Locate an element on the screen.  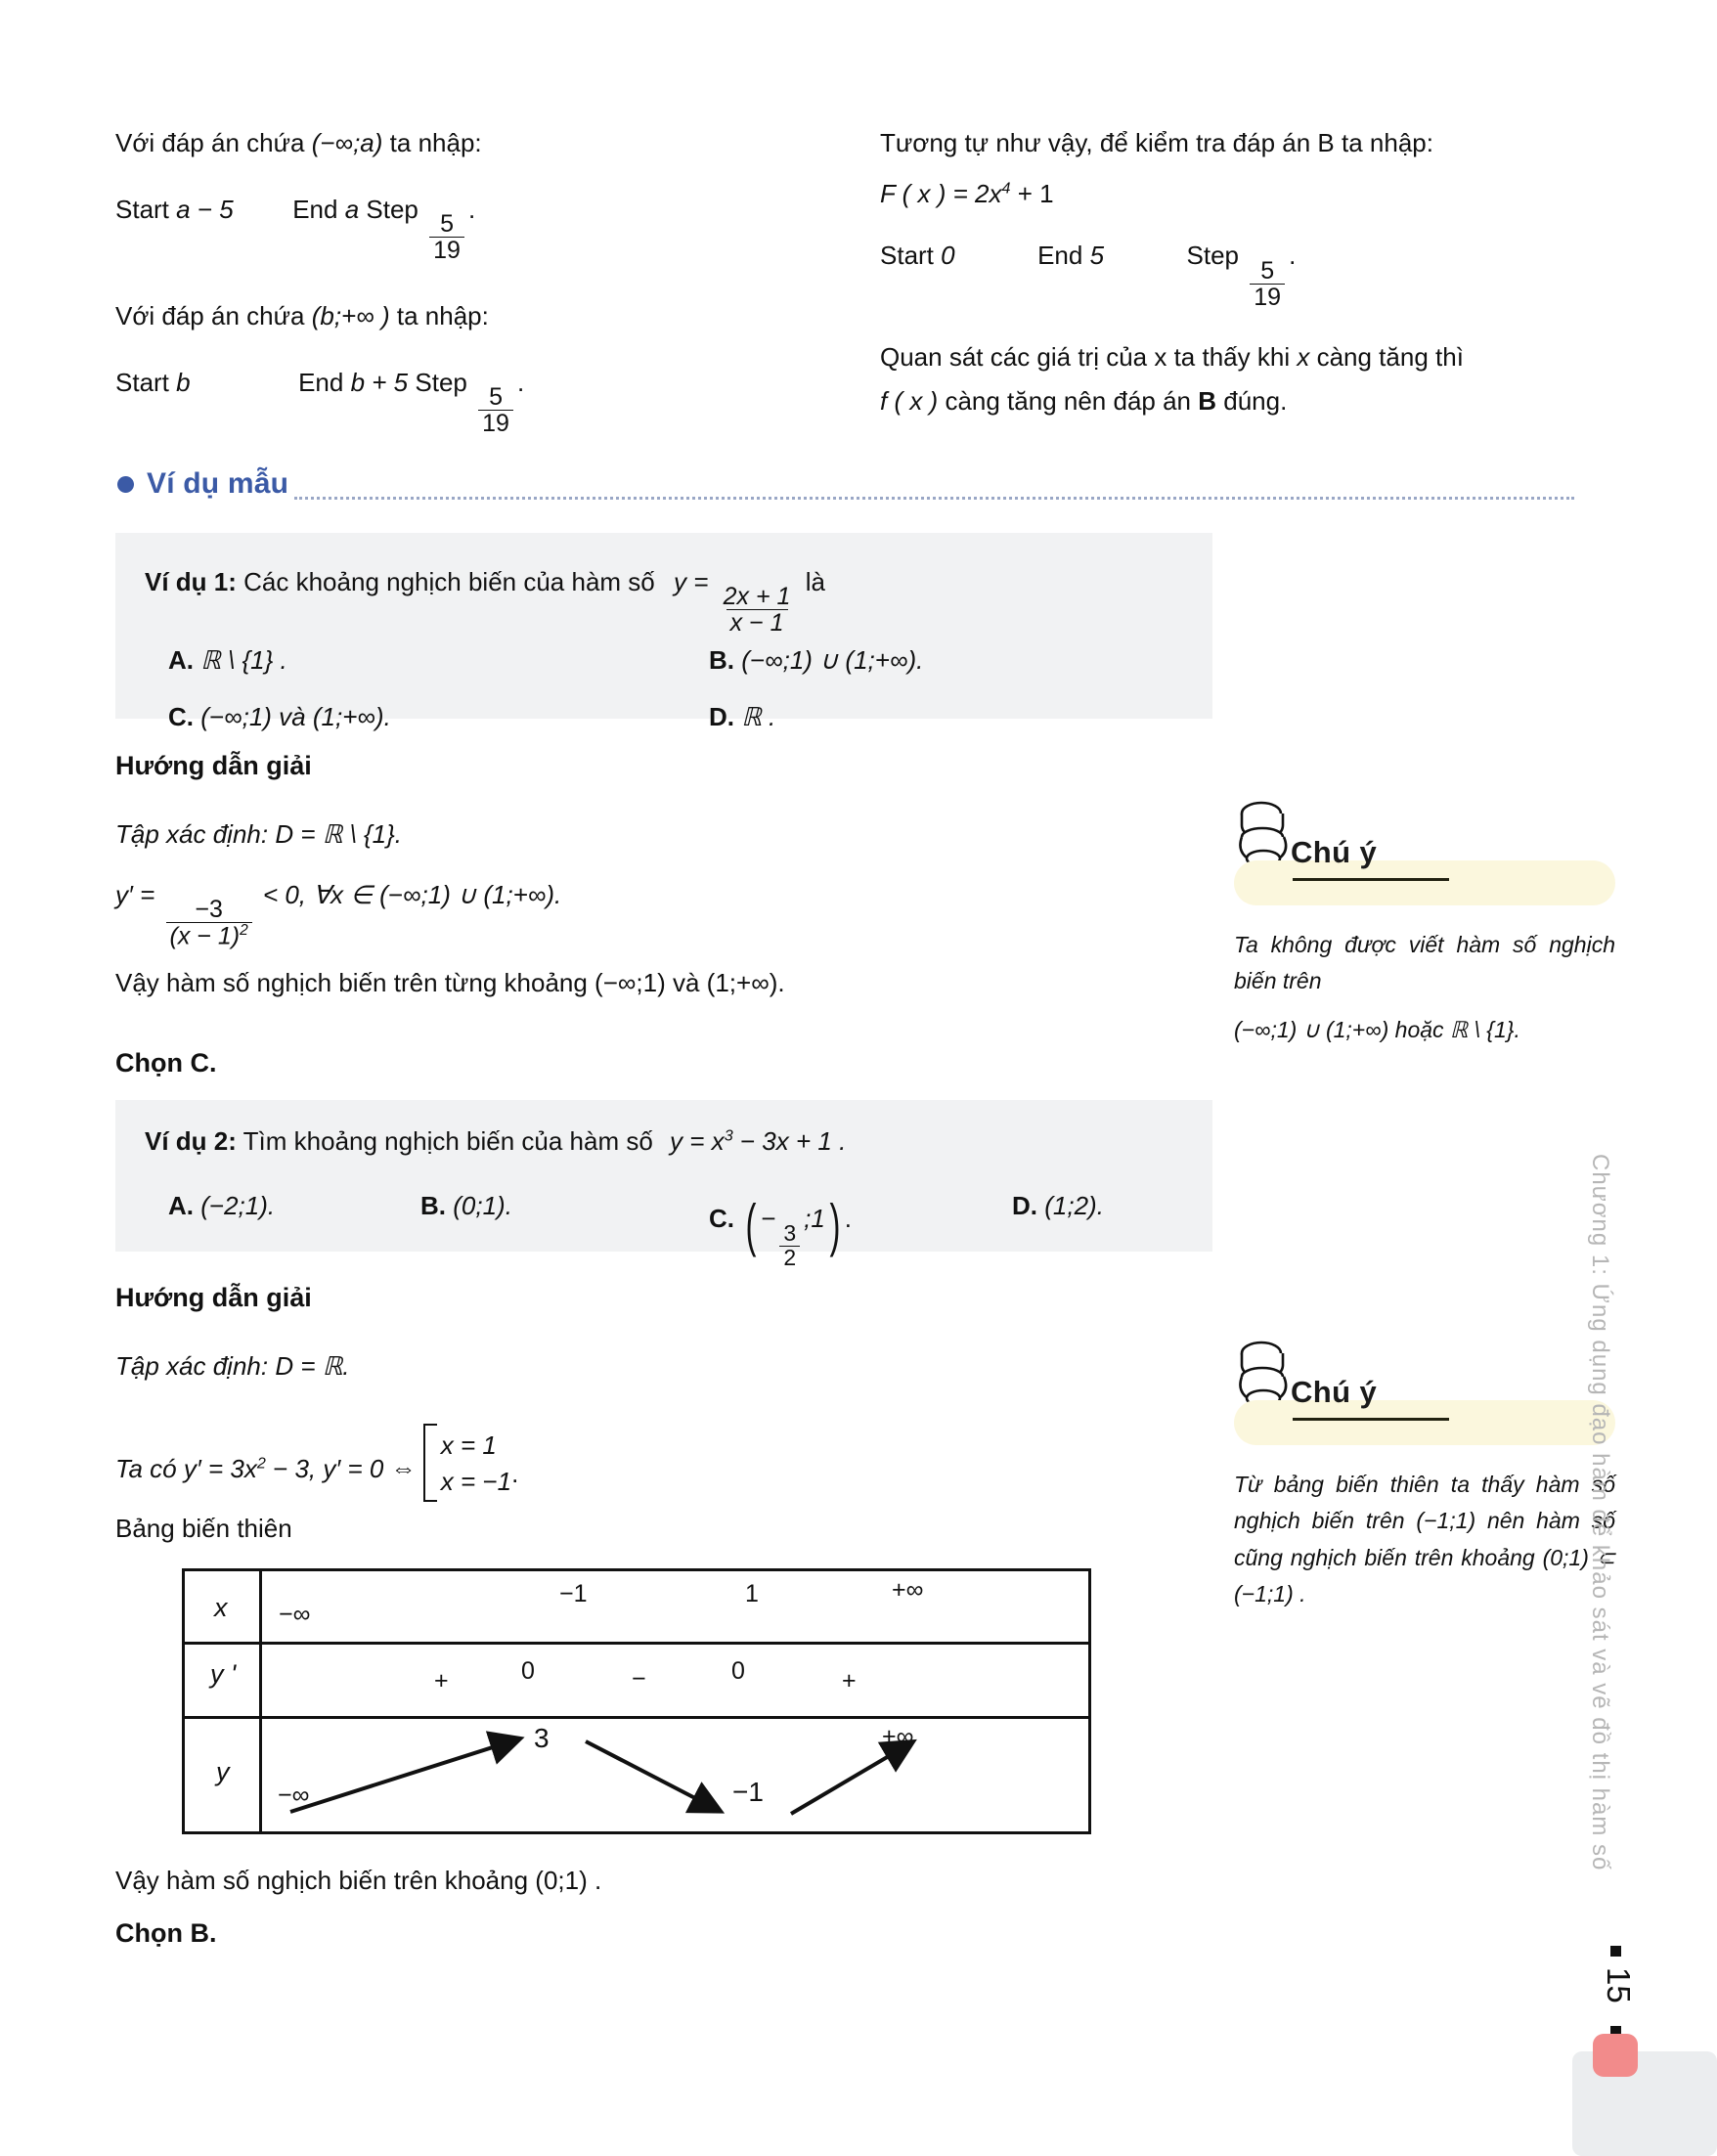
example-2-option-a: A. (−2;1). is located at coordinates (221, 1206).